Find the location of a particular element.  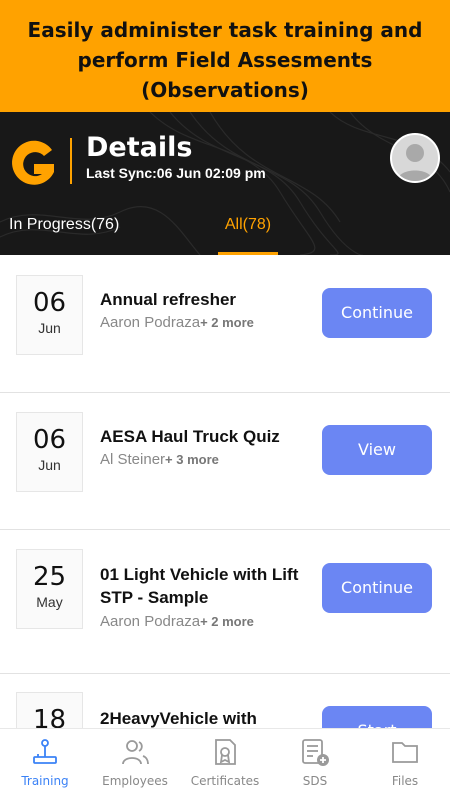

nav-training-label: Training is located at coordinates (45, 781).